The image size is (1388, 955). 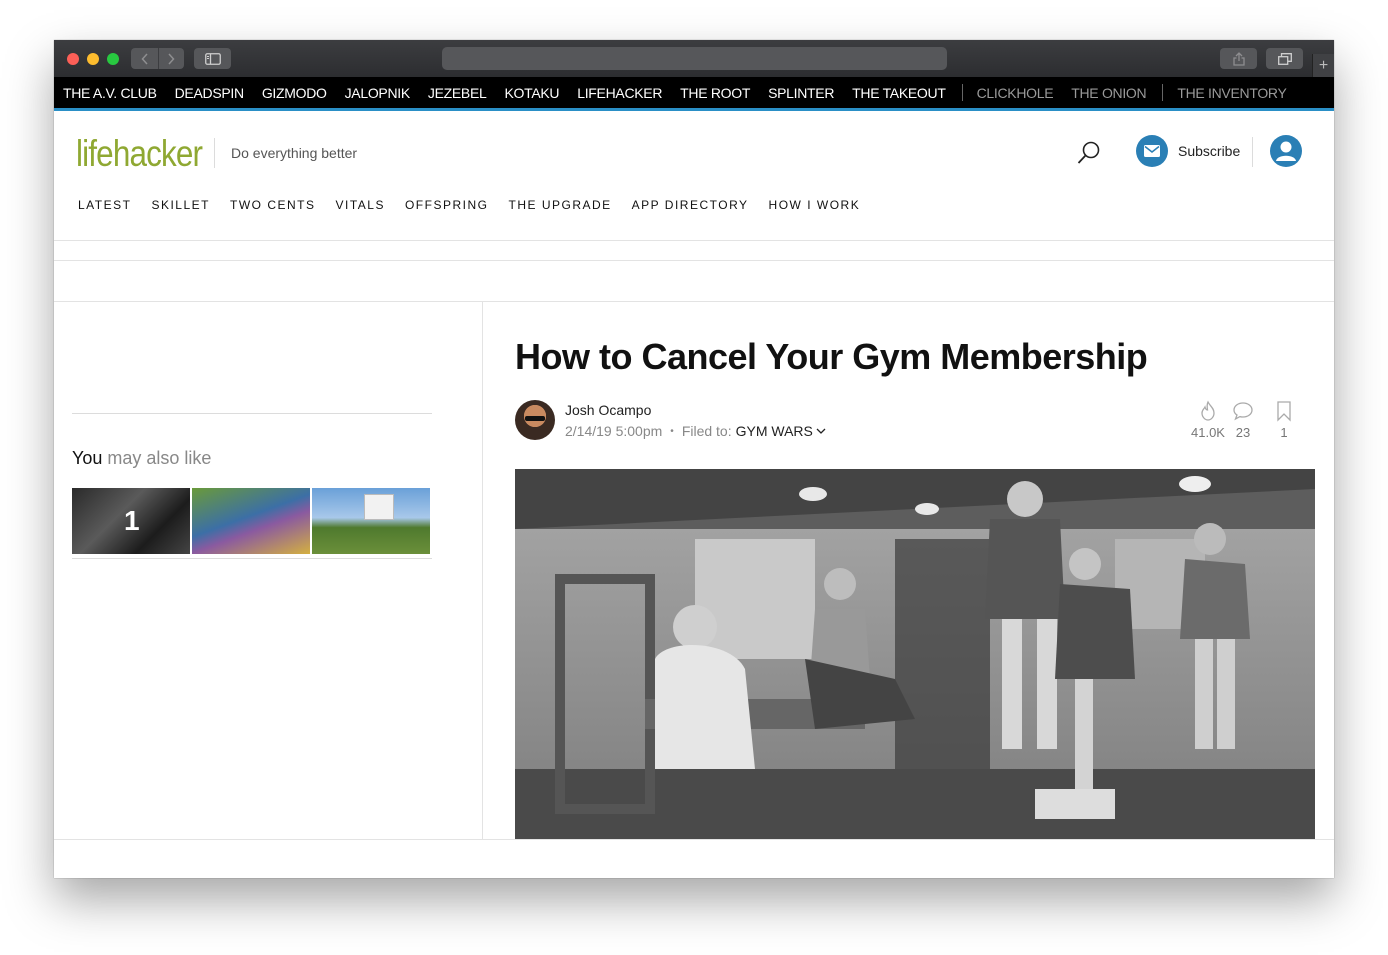 What do you see at coordinates (93, 59) in the screenshot?
I see `minimize-window-button` at bounding box center [93, 59].